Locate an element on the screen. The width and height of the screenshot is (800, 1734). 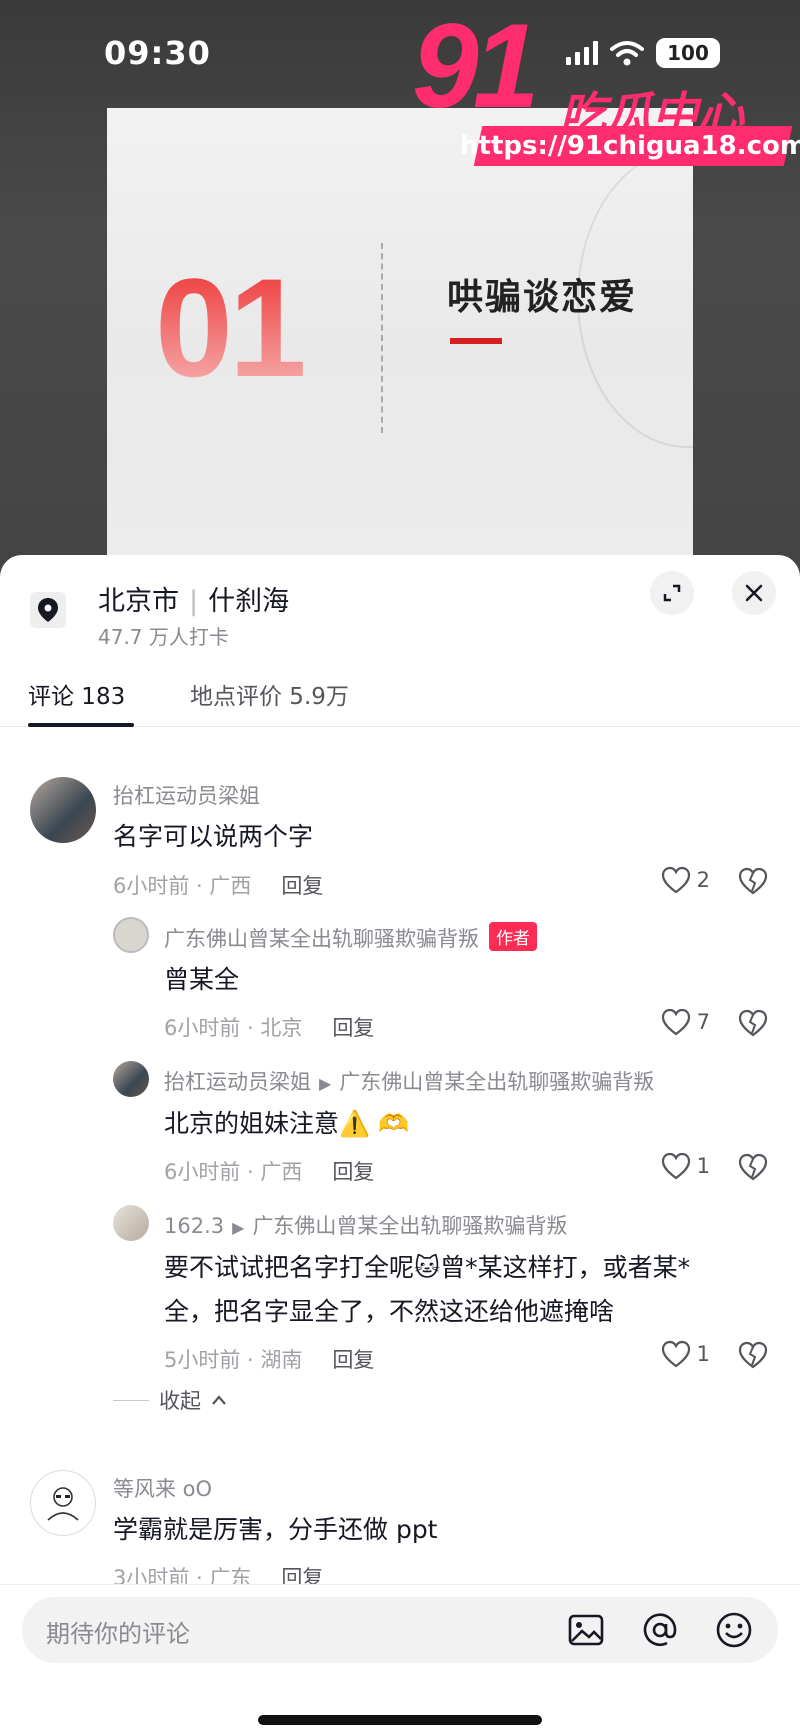
comment-username: 等风来 oO is located at coordinates (162, 1488).